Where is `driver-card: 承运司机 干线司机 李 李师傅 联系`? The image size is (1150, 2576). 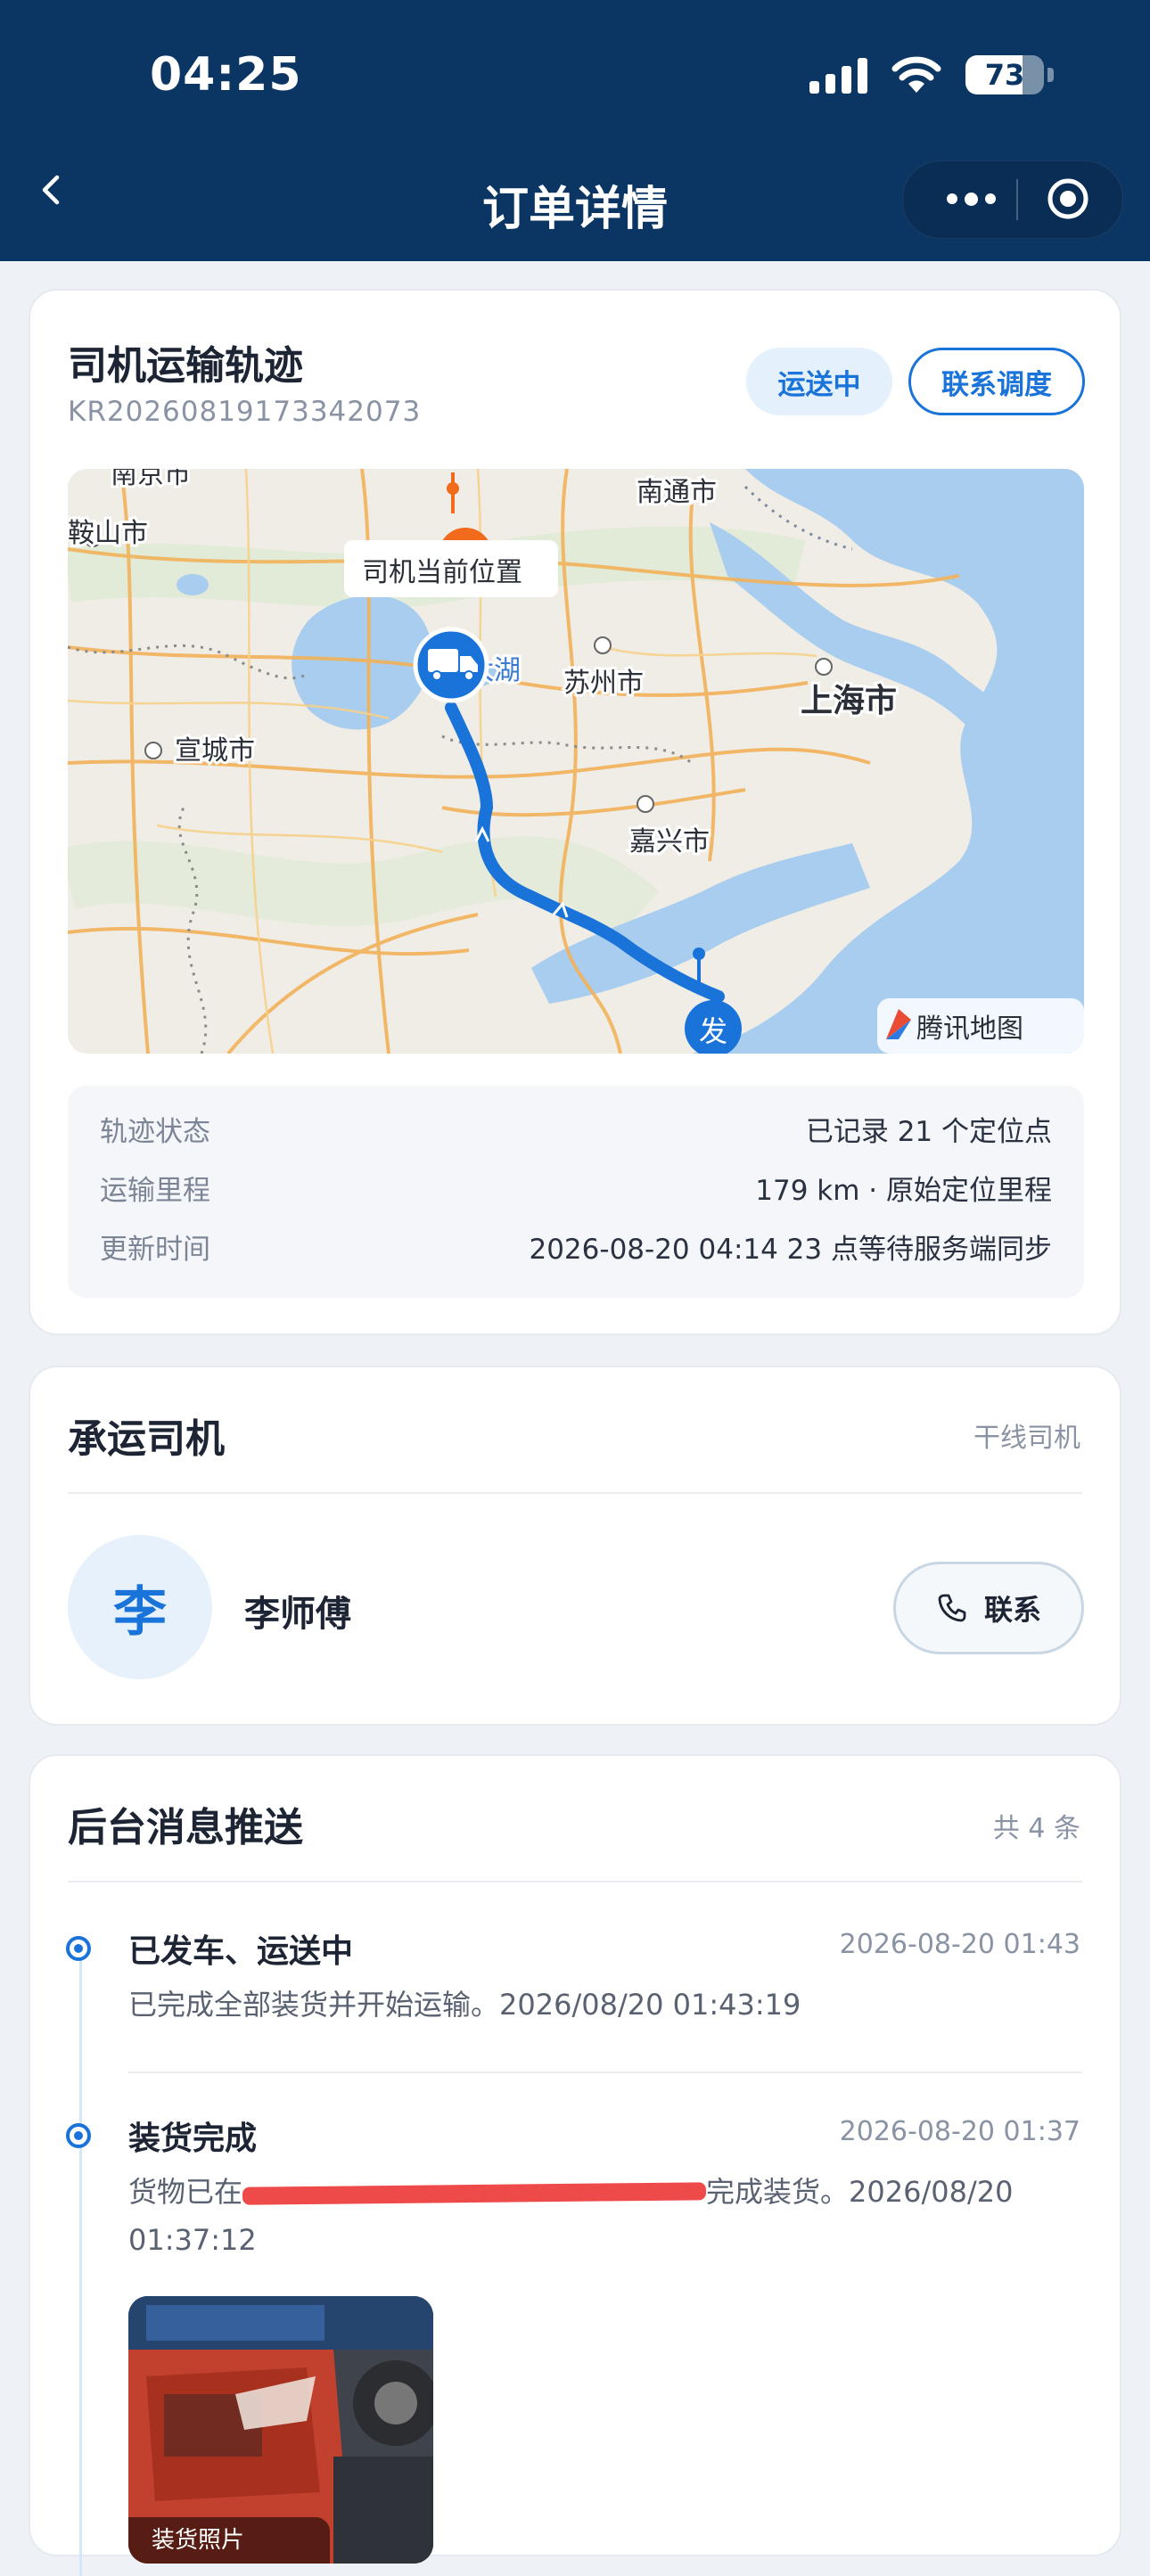
driver-card: 承运司机 干线司机 李 李师傅 联系 is located at coordinates (575, 1546).